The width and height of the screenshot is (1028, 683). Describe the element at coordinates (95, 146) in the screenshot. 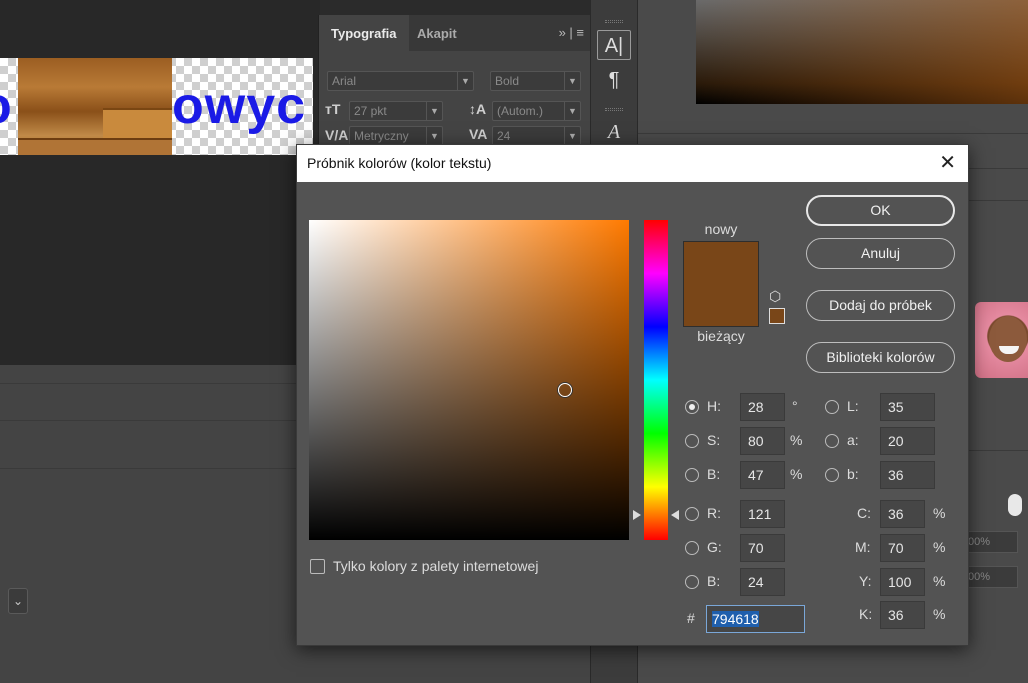

I see `wood-plank` at that location.